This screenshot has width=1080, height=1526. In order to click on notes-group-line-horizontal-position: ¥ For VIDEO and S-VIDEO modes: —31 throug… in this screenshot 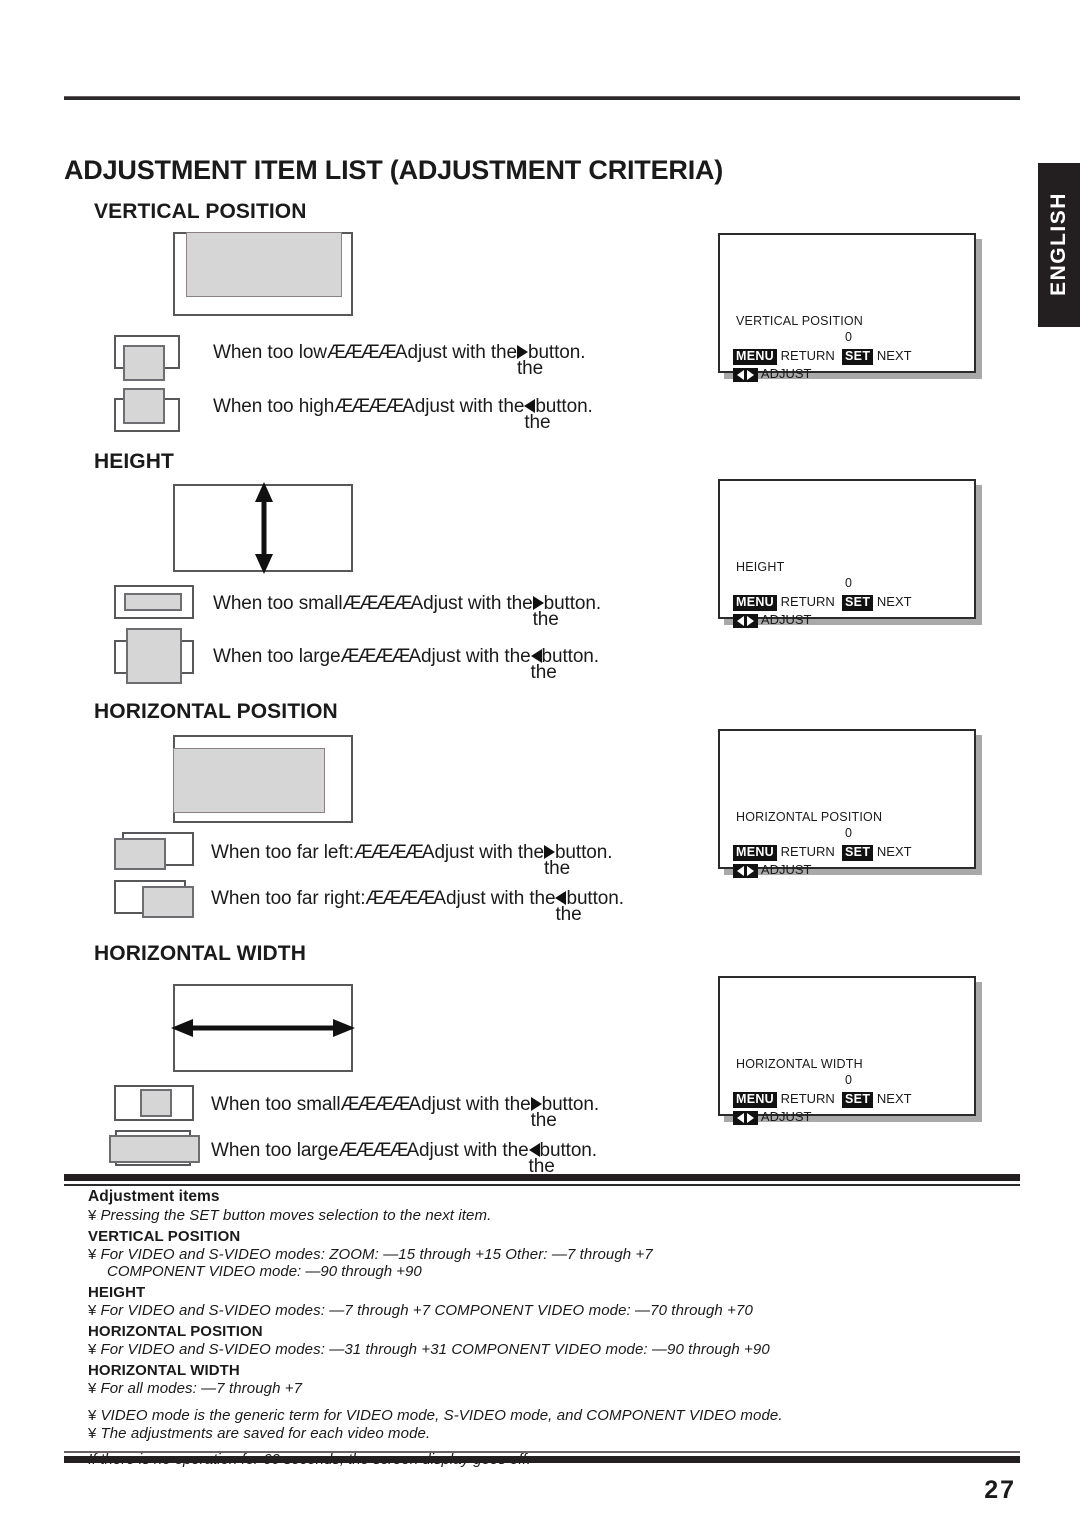, I will do `click(538, 1349)`.